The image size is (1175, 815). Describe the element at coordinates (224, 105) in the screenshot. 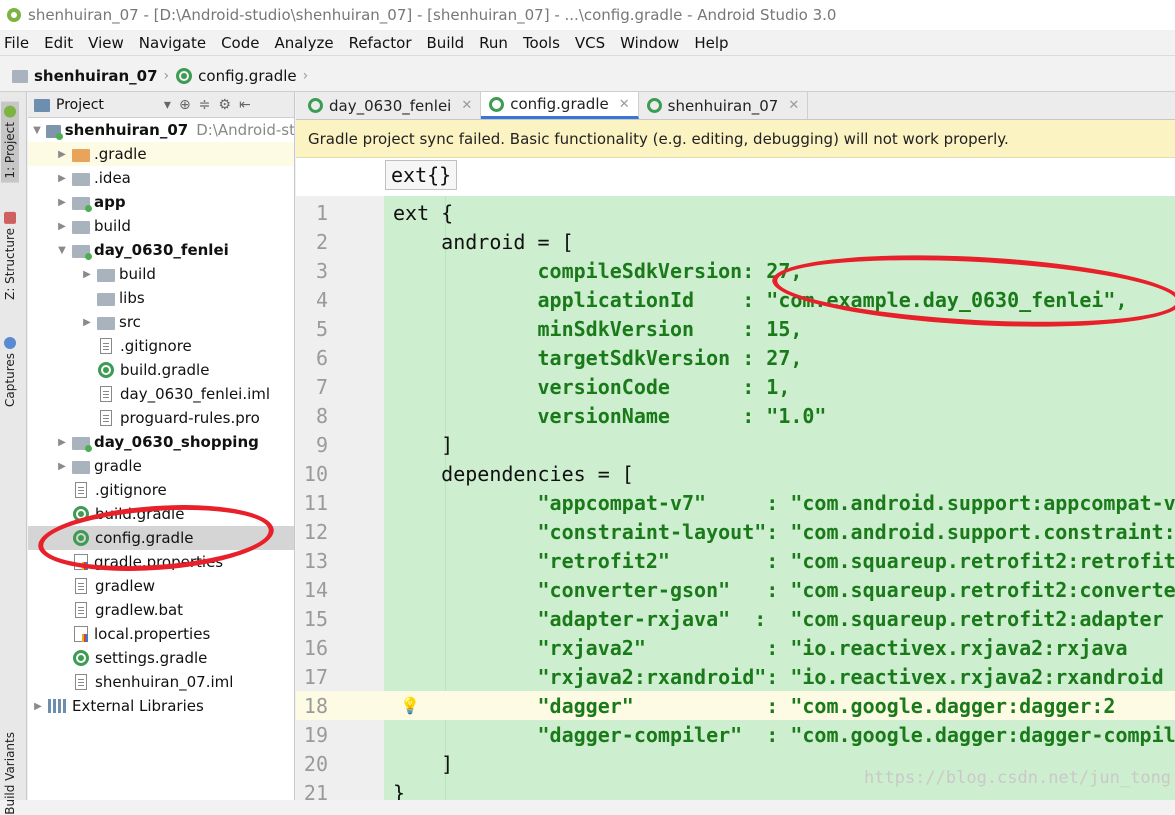

I see `gear-icon: ⚙` at that location.